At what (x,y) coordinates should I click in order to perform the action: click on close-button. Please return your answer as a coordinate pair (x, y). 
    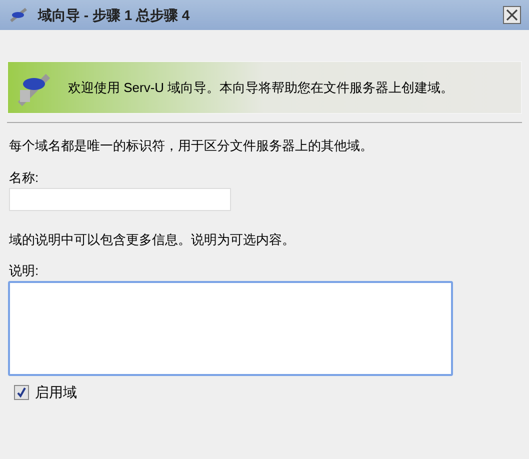
    Looking at the image, I should click on (512, 15).